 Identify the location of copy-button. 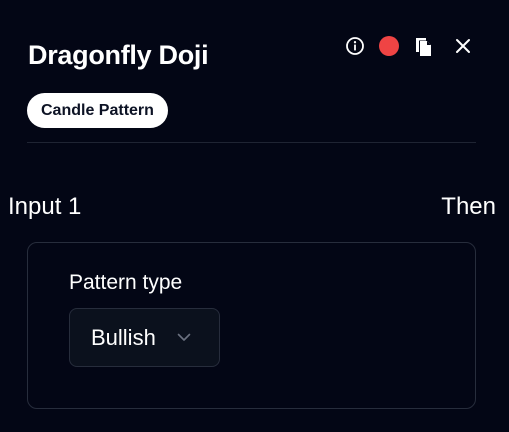
(424, 46).